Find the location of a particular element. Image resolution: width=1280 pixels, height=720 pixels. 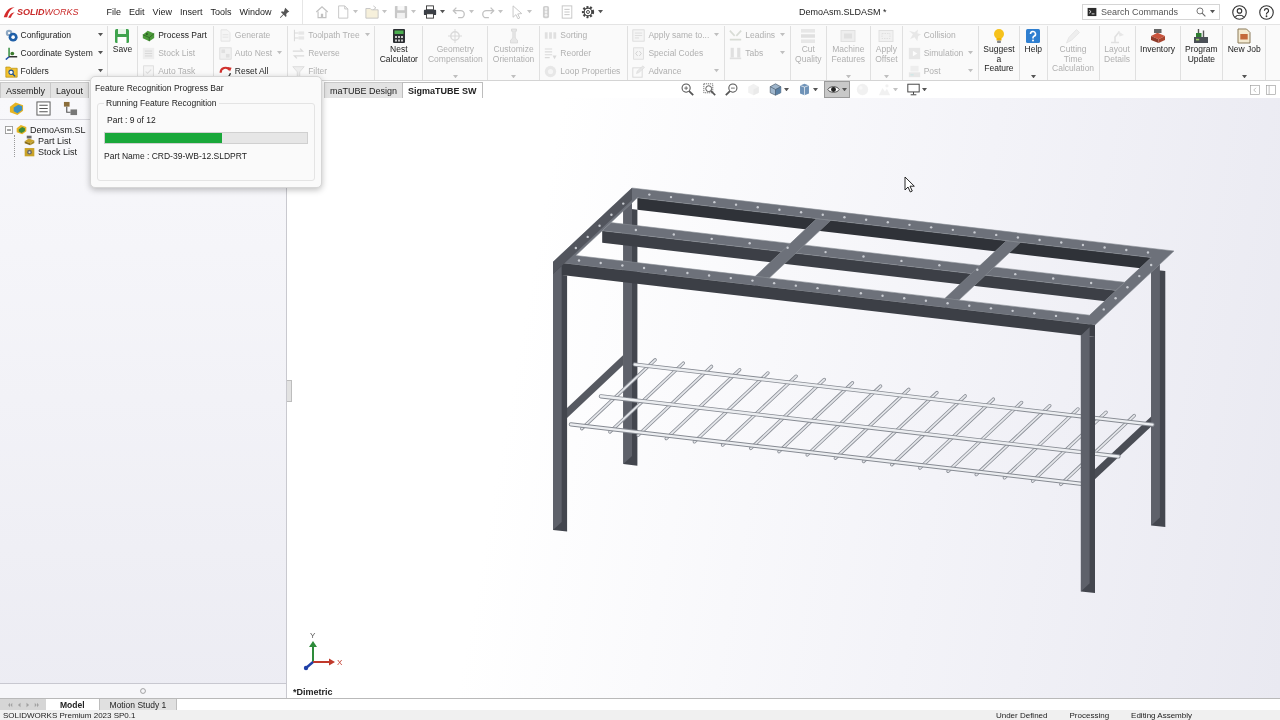

ribbon-button: Nest Calculator is located at coordinates (398, 53).